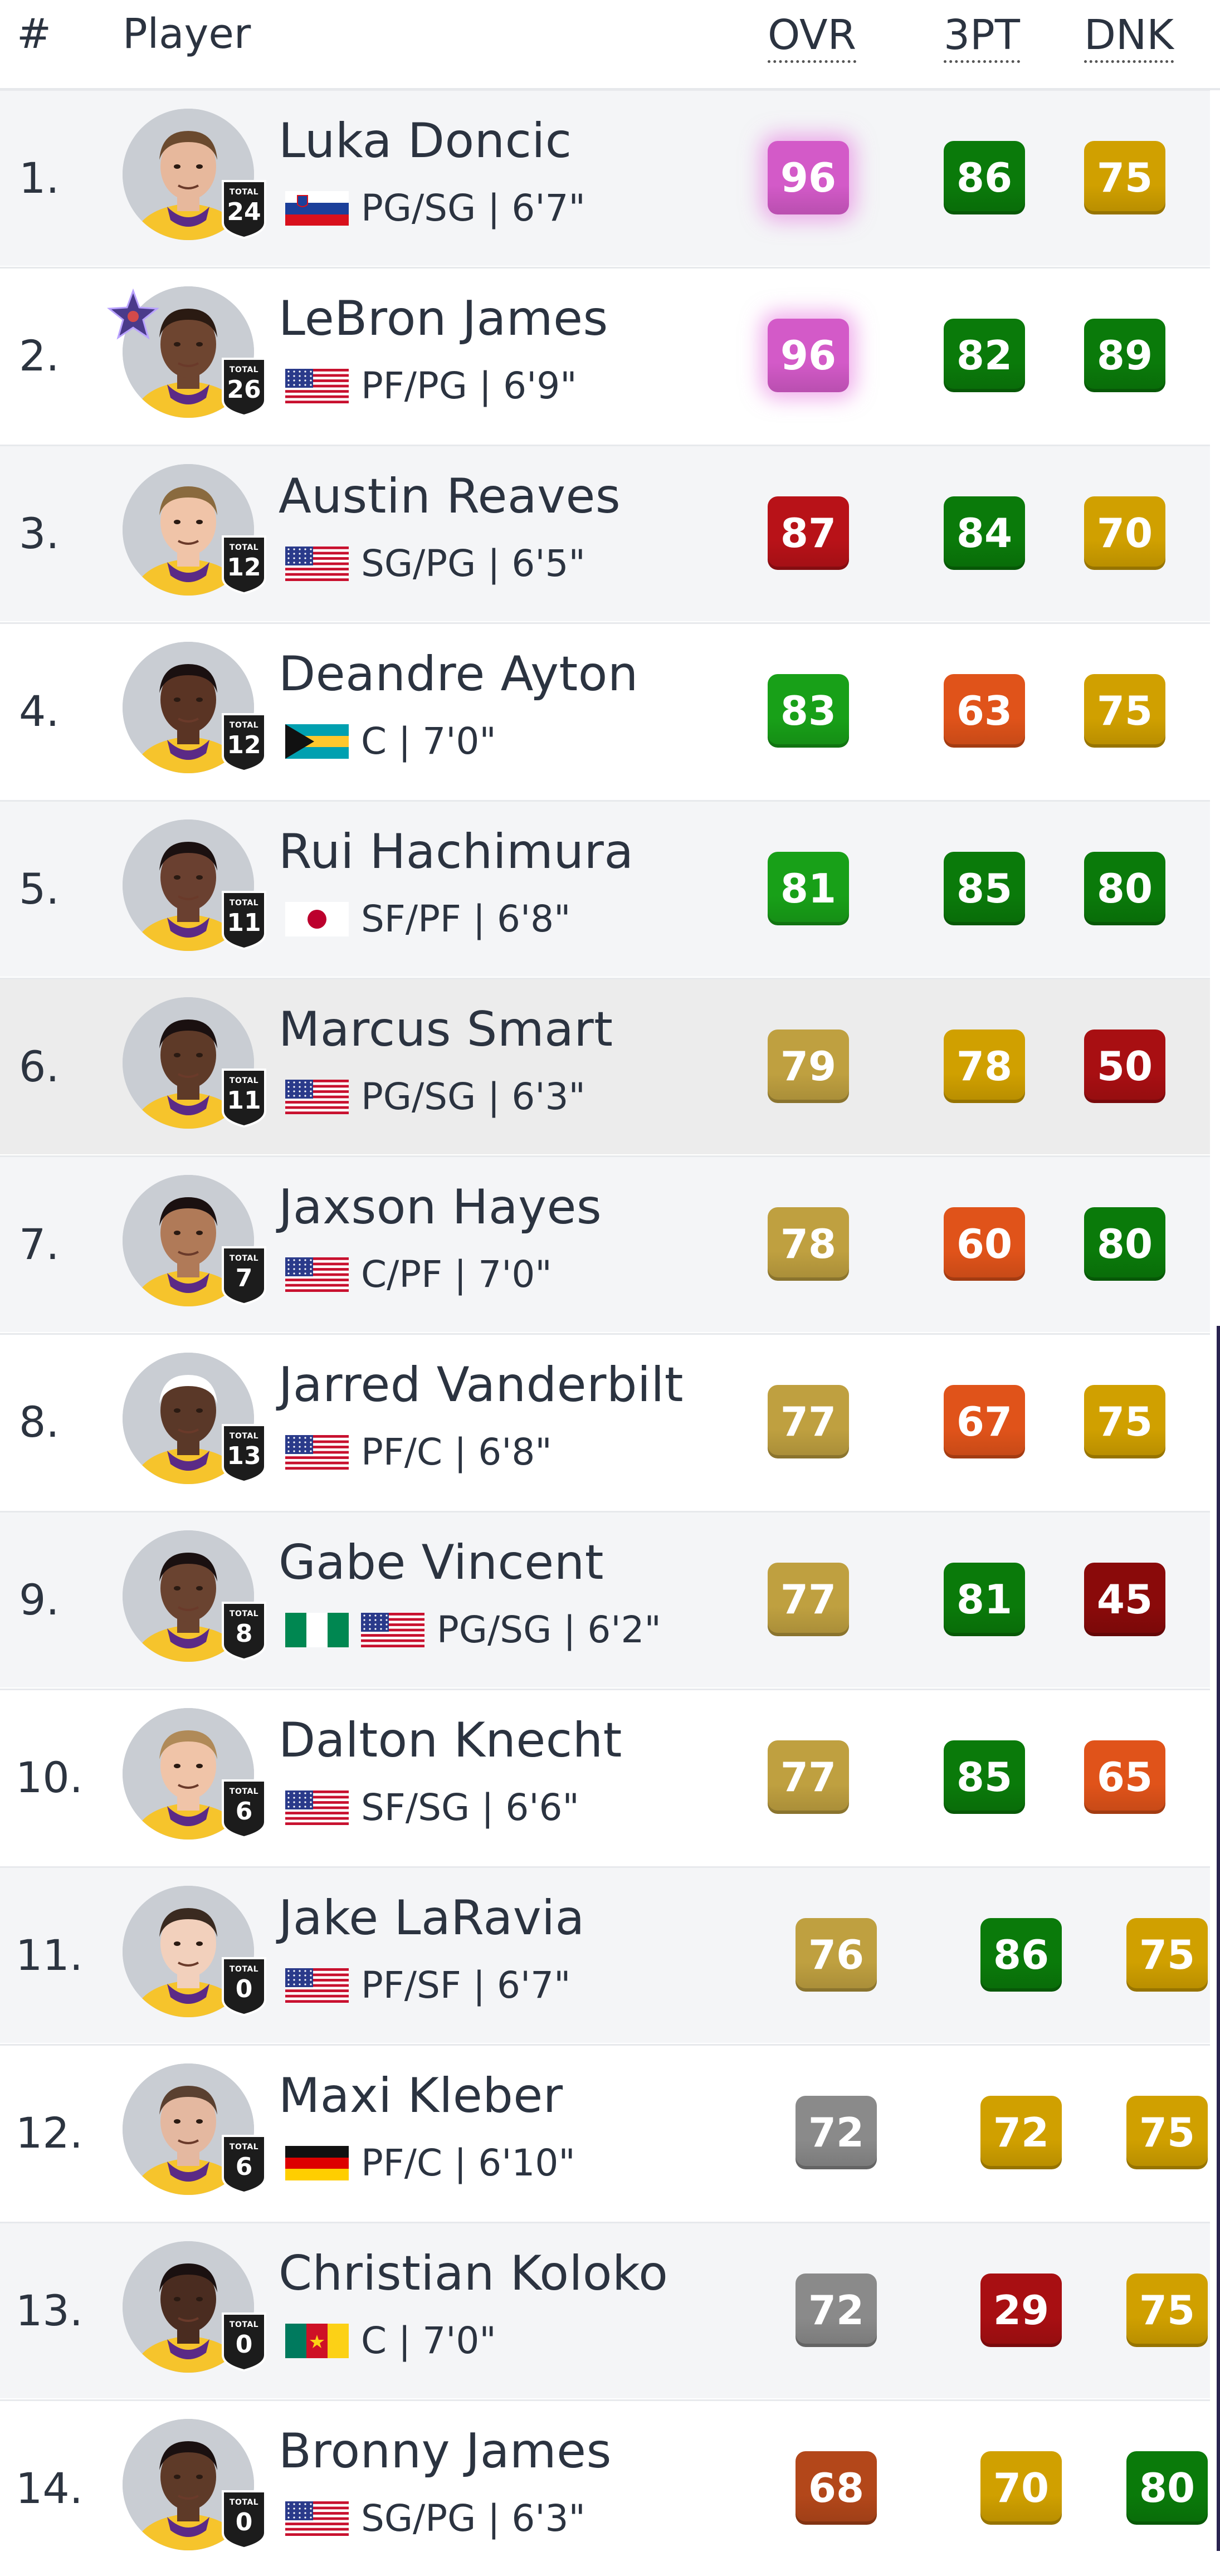  Describe the element at coordinates (317, 741) in the screenshot. I see `bahamas-flag-icon` at that location.